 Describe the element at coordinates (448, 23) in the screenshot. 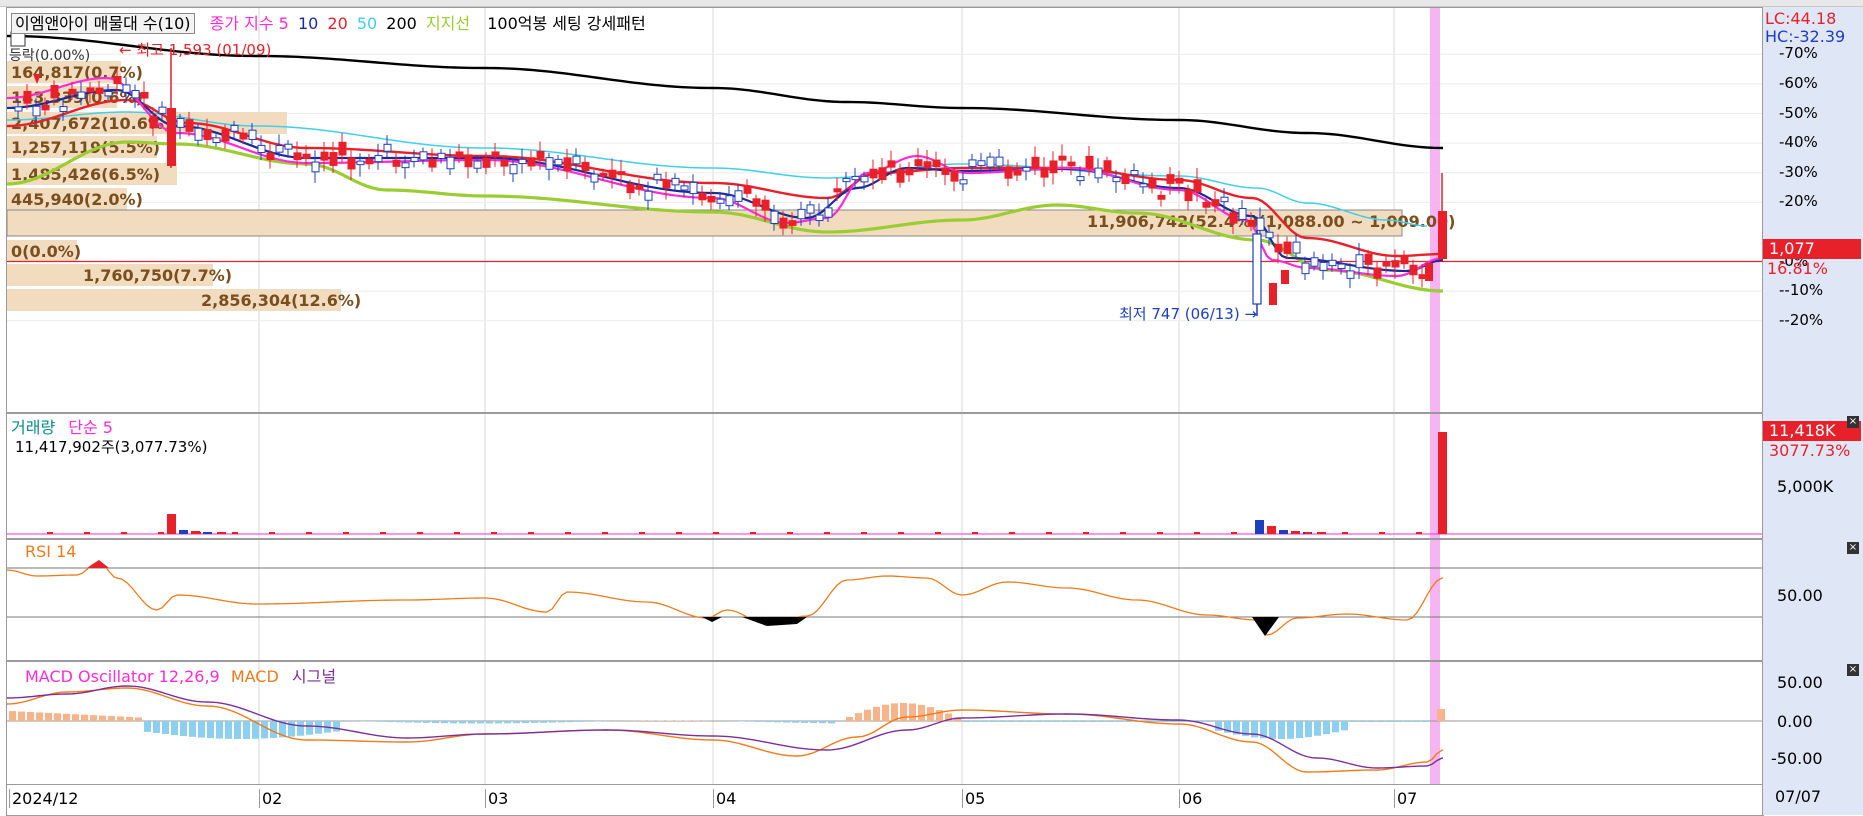

I see `legend-support: 지지선` at that location.